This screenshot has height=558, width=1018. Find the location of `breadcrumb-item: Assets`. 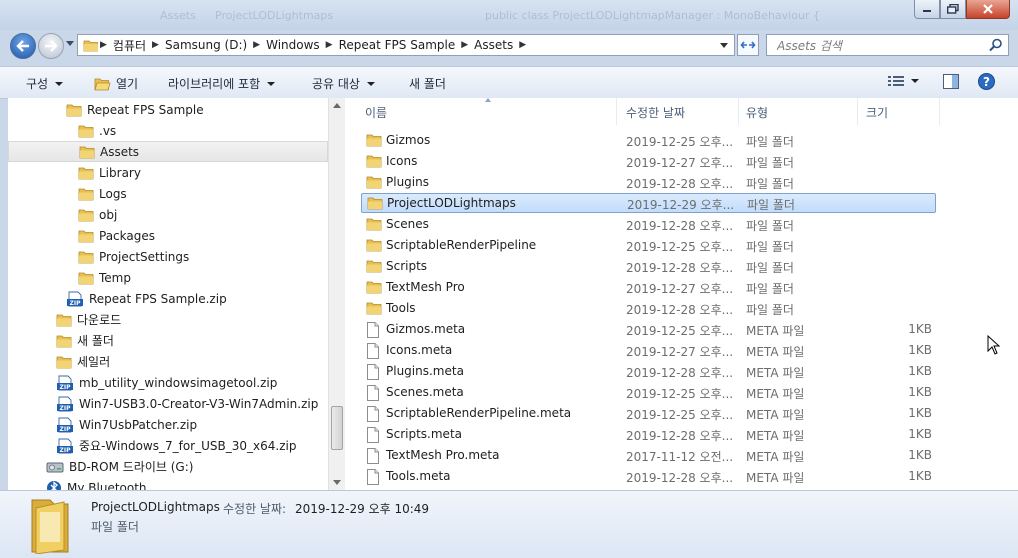

breadcrumb-item: Assets is located at coordinates (493, 45).